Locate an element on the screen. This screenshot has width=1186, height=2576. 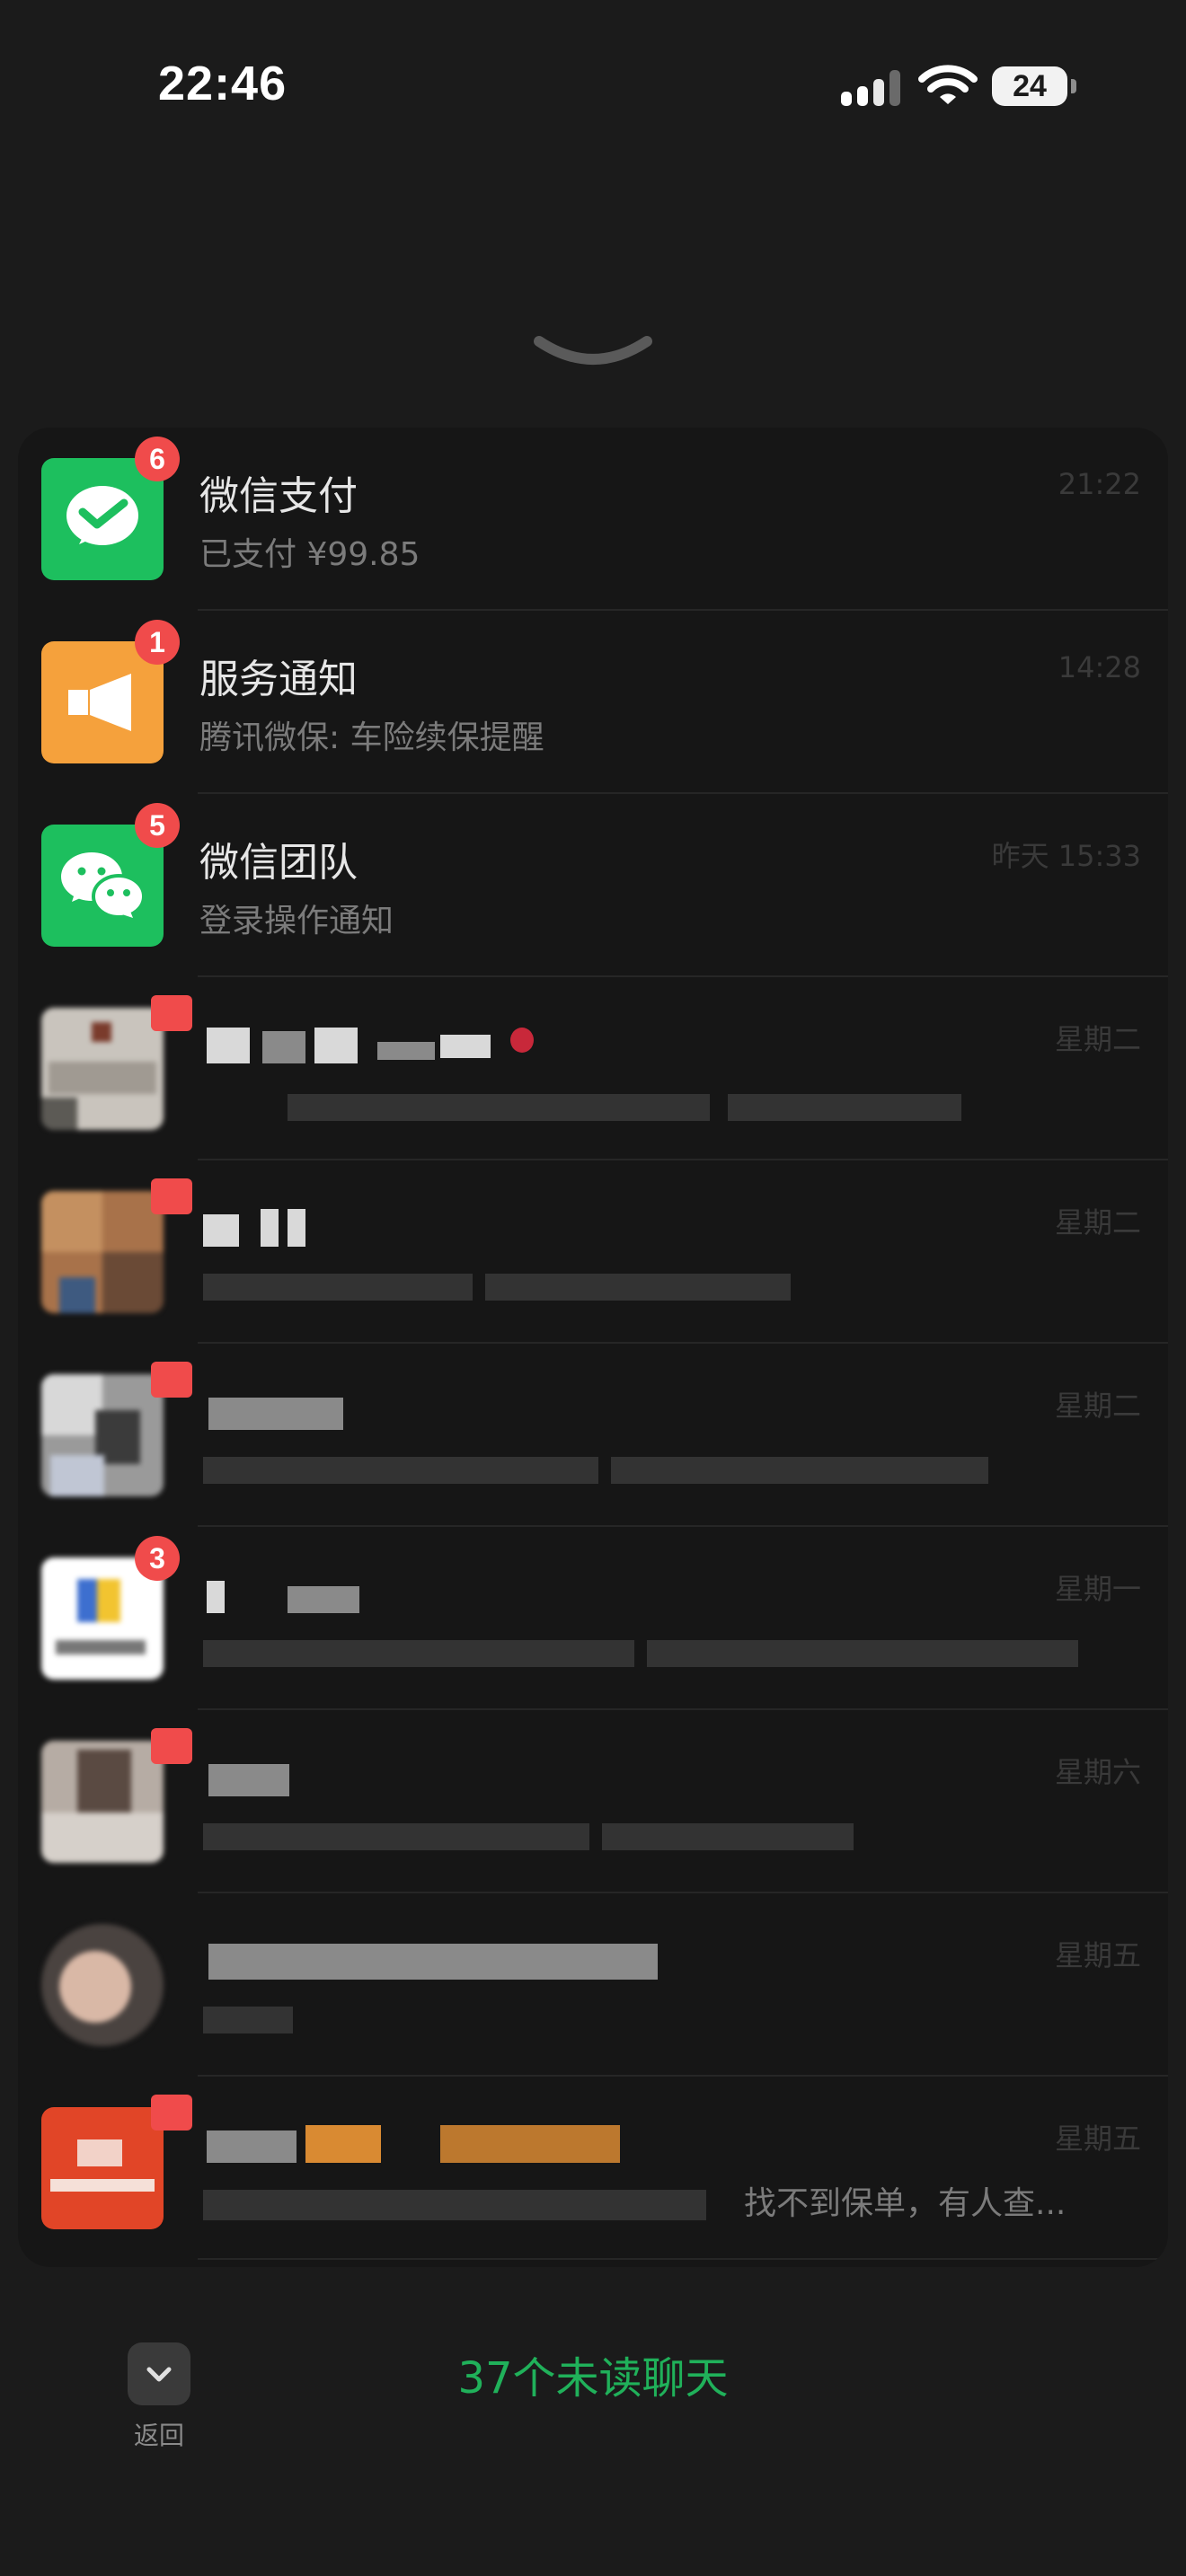
chat-time: 21:22 is located at coordinates (1099, 484).